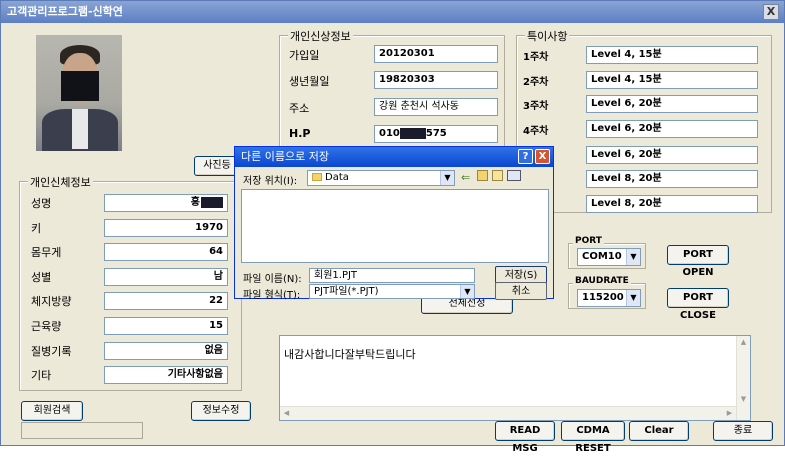  Describe the element at coordinates (659, 431) in the screenshot. I see `clear-button: Clear` at that location.